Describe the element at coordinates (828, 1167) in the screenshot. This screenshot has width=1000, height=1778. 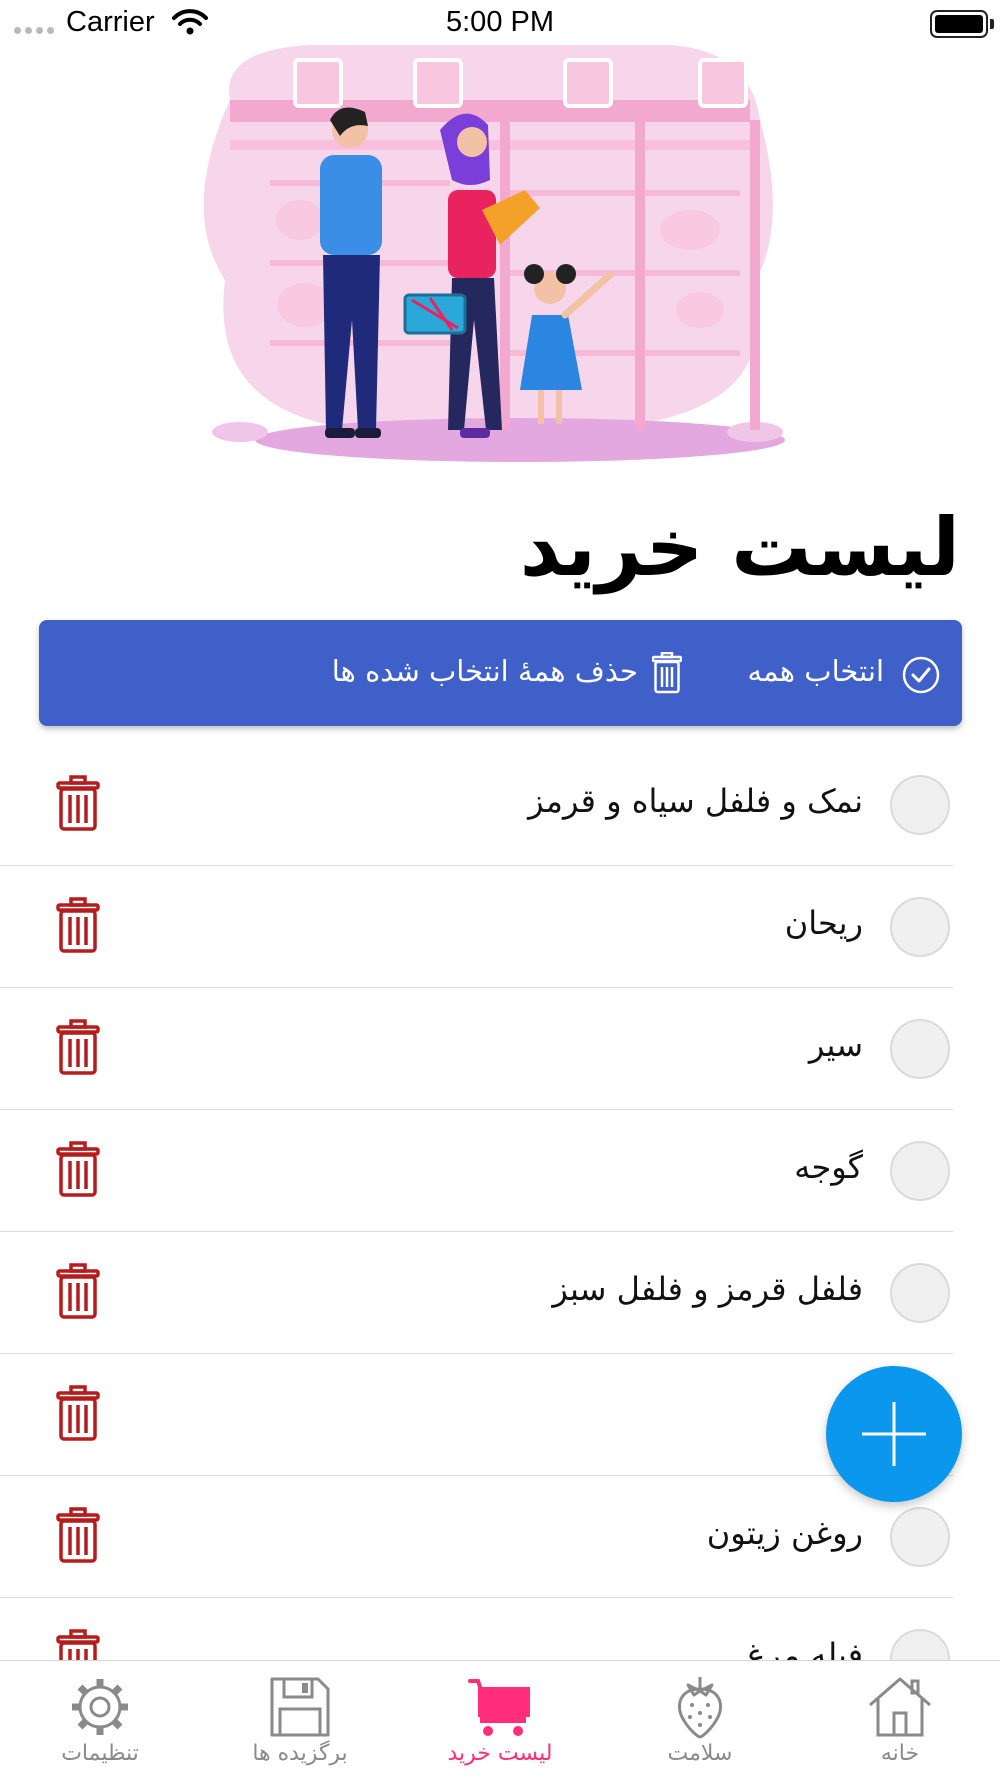
I see `item-label: گوجه` at that location.